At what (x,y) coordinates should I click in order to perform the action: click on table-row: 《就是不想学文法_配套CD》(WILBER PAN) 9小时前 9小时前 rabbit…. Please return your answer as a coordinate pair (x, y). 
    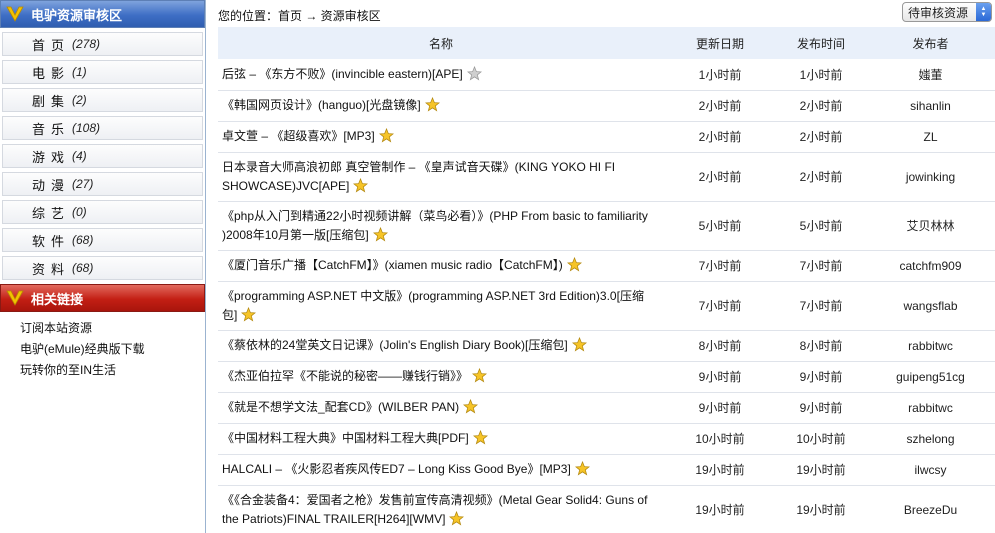
    Looking at the image, I should click on (606, 408).